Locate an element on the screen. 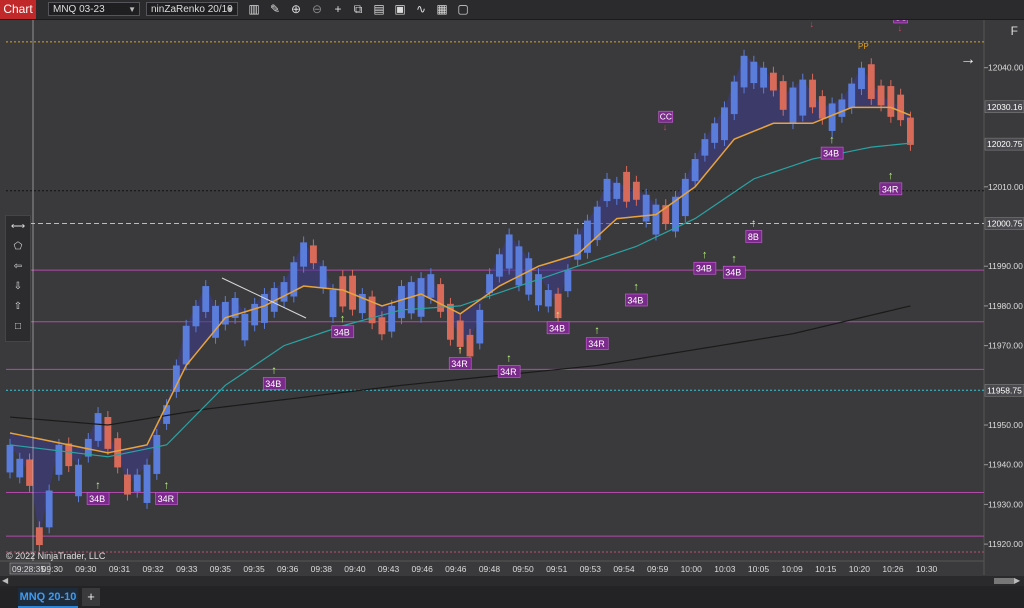 Image resolution: width=1024 pixels, height=608 pixels. x-tick-label: 09:59 is located at coordinates (658, 569).